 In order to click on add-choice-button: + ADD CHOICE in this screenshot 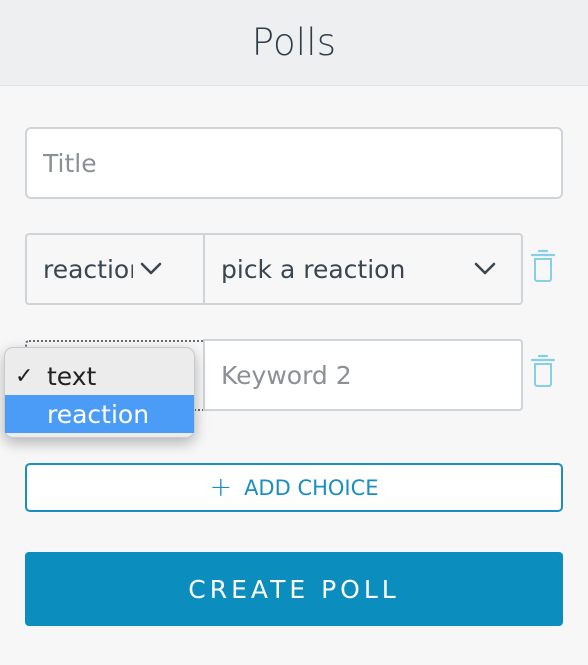, I will do `click(294, 487)`.